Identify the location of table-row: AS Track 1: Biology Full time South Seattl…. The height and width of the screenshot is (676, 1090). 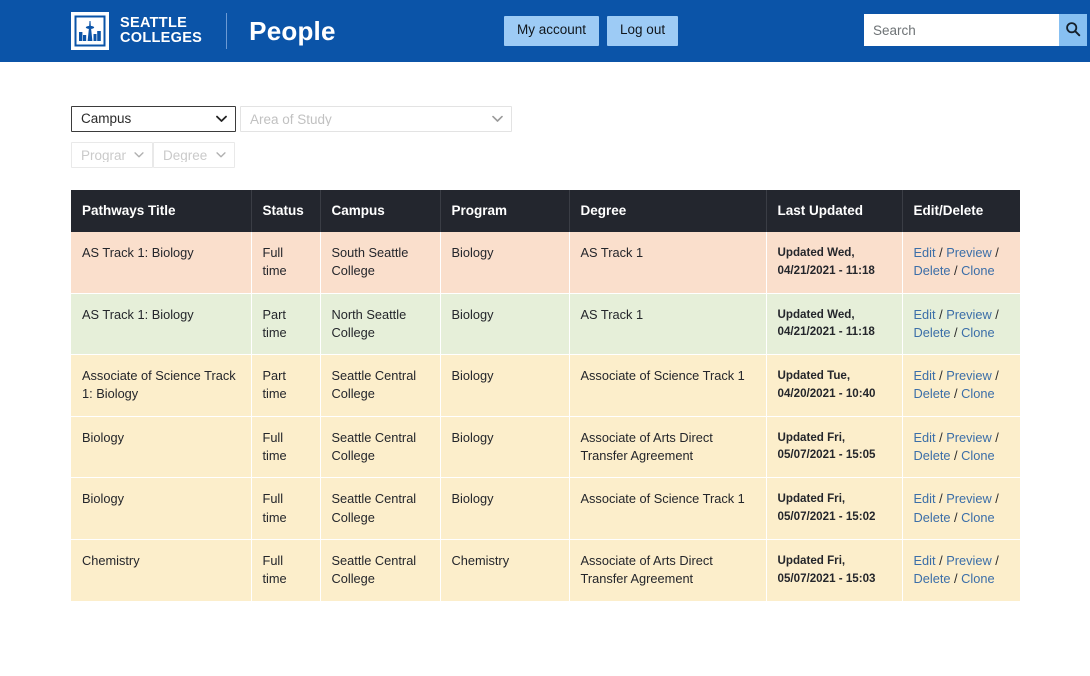
(545, 263).